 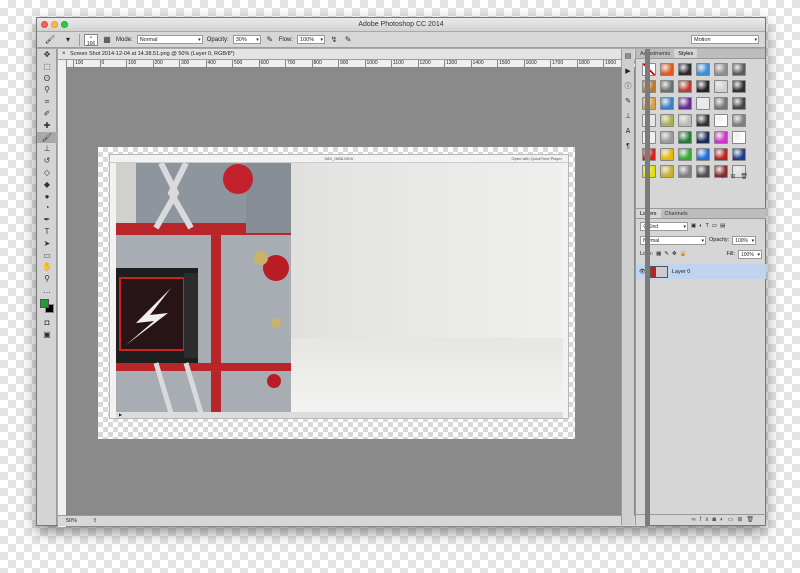 I want to click on history-brush-tool-icon: ↺, so click(x=47, y=161).